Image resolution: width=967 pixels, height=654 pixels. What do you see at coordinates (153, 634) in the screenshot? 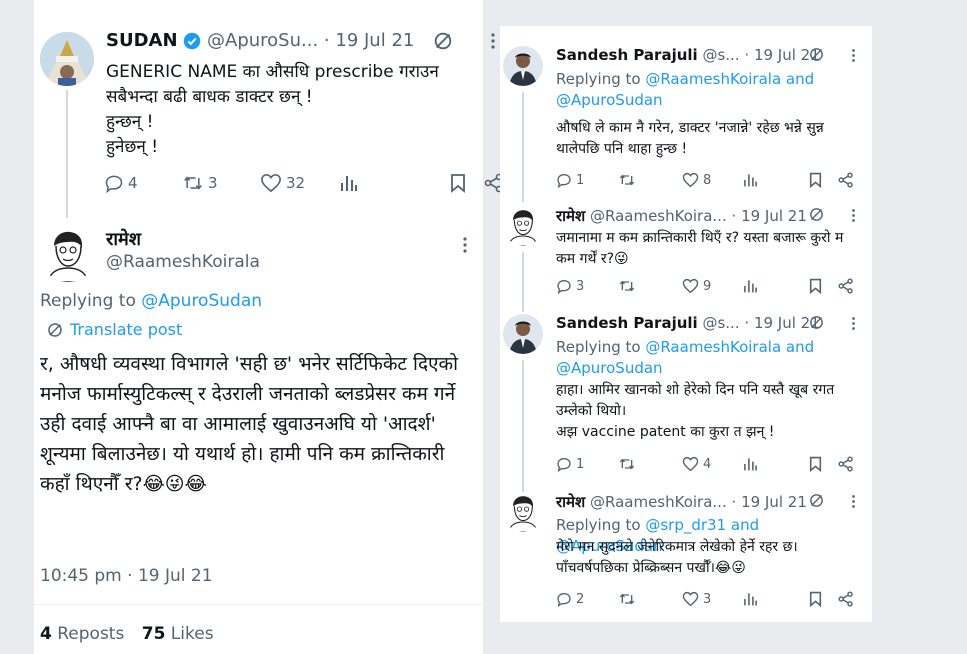
I see `likes-count: 75` at bounding box center [153, 634].